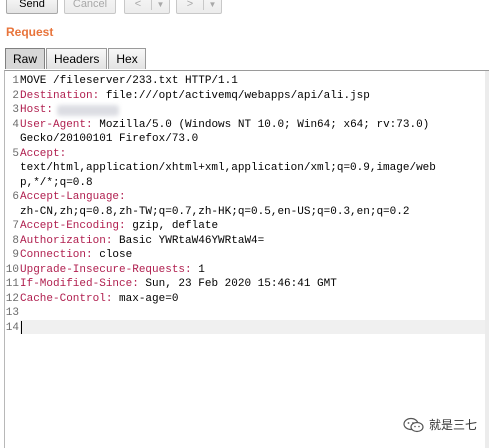 The height and width of the screenshot is (448, 489). What do you see at coordinates (15, 226) in the screenshot?
I see `line-number: 7` at bounding box center [15, 226].